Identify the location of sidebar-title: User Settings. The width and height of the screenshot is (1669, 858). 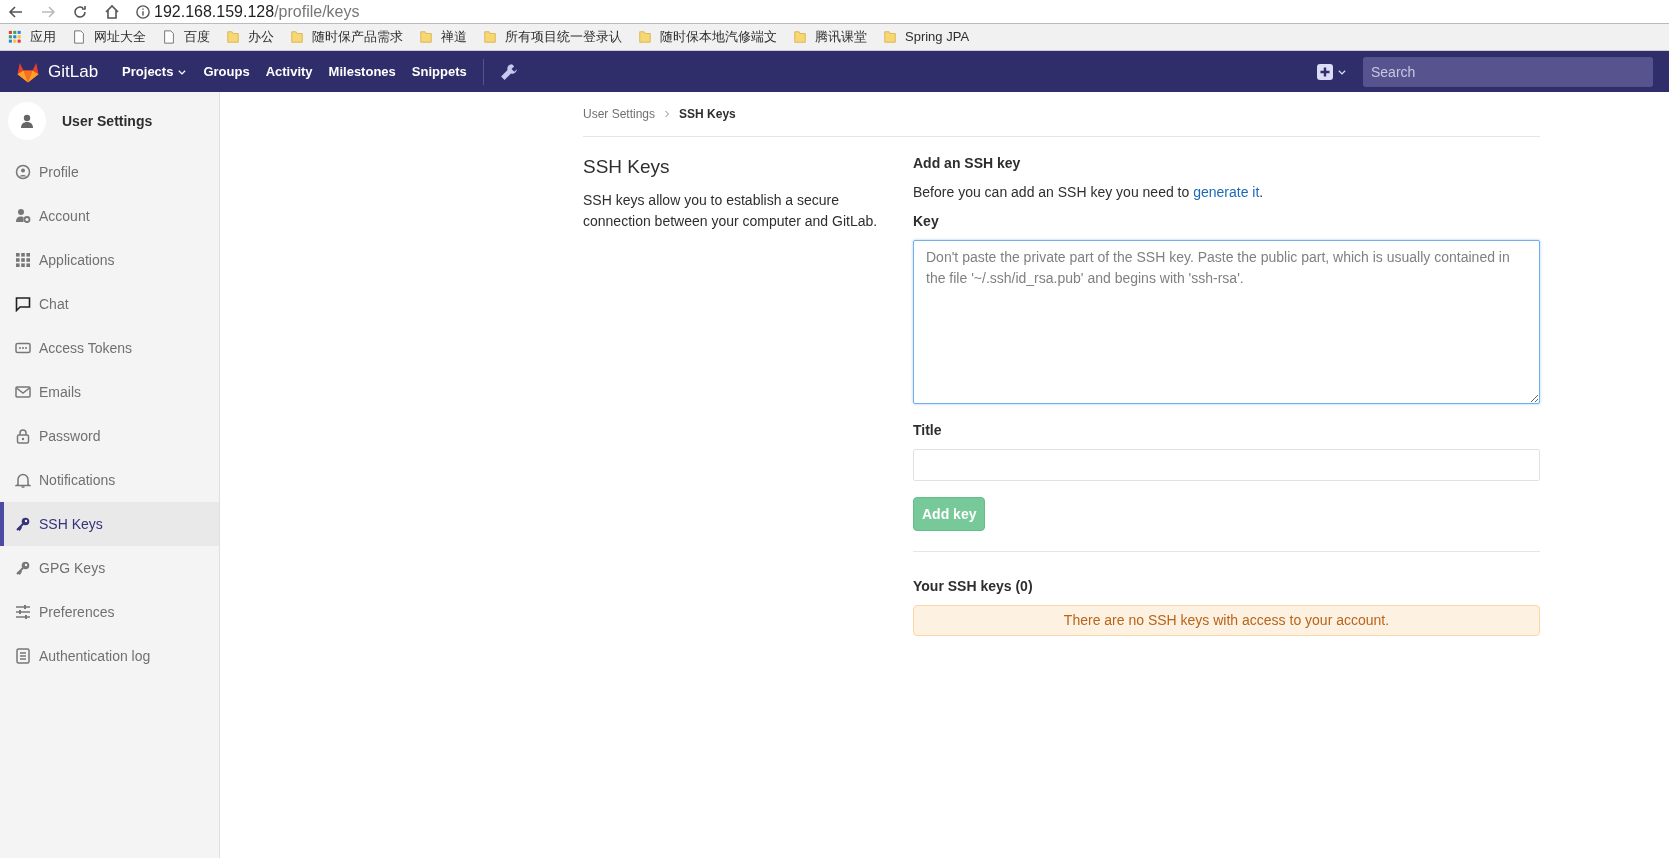
(107, 121).